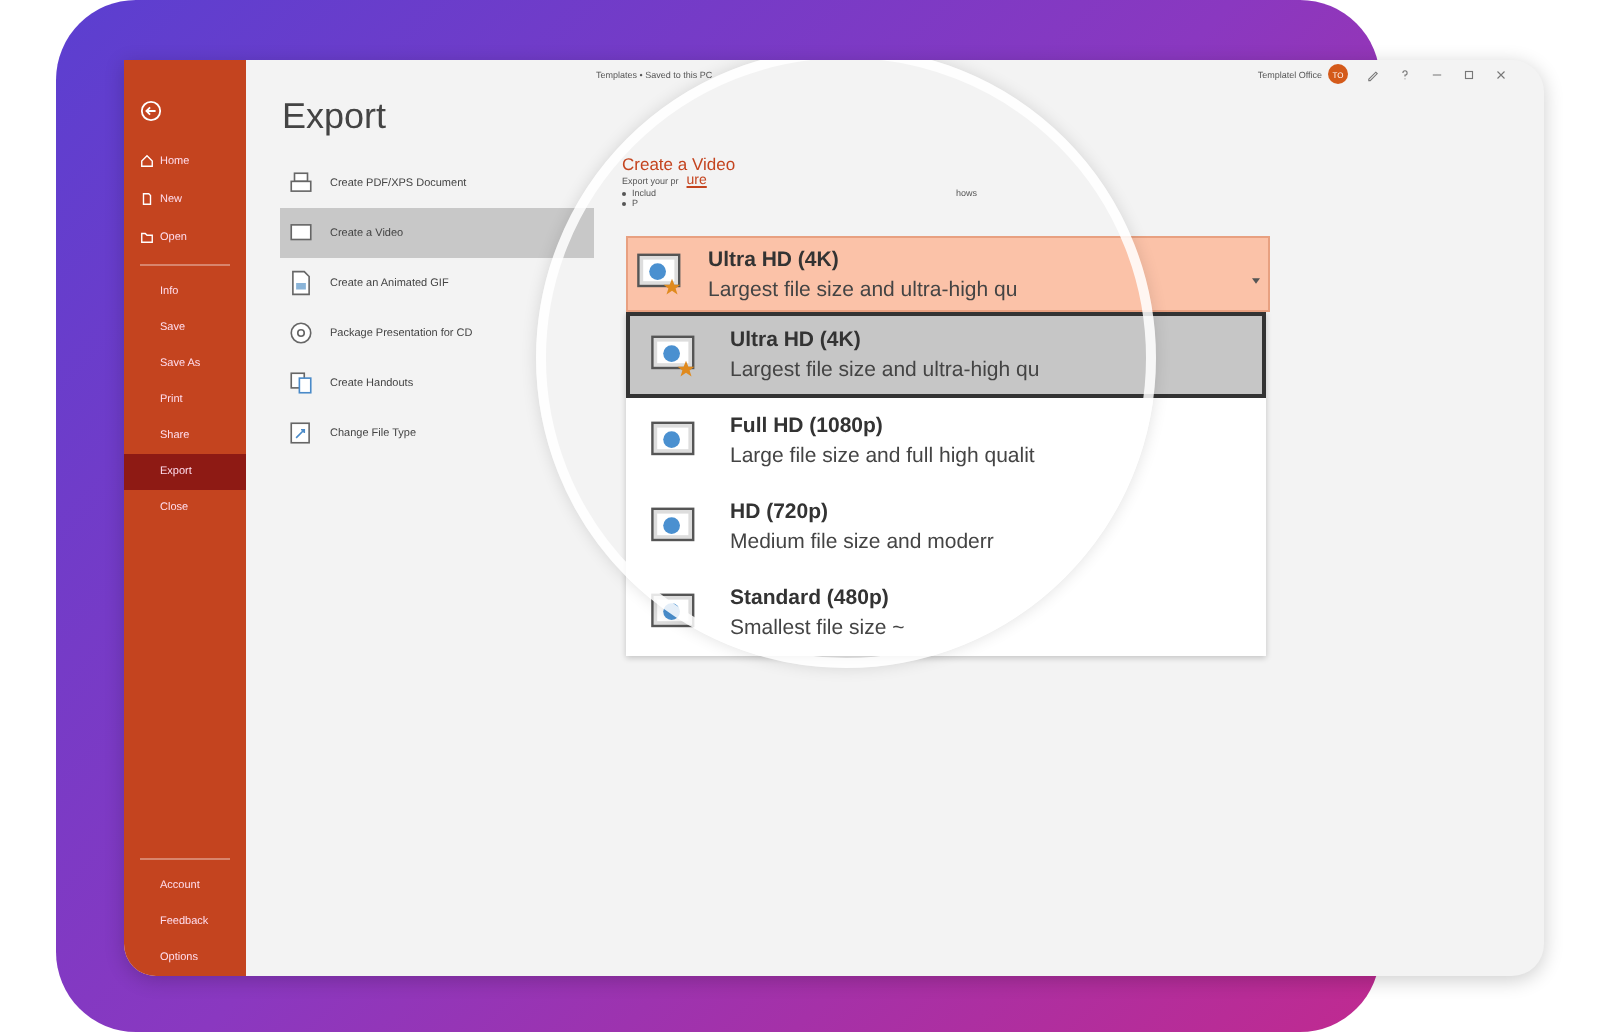 The width and height of the screenshot is (1600, 1036). What do you see at coordinates (1469, 74) in the screenshot?
I see `maximize-icon` at bounding box center [1469, 74].